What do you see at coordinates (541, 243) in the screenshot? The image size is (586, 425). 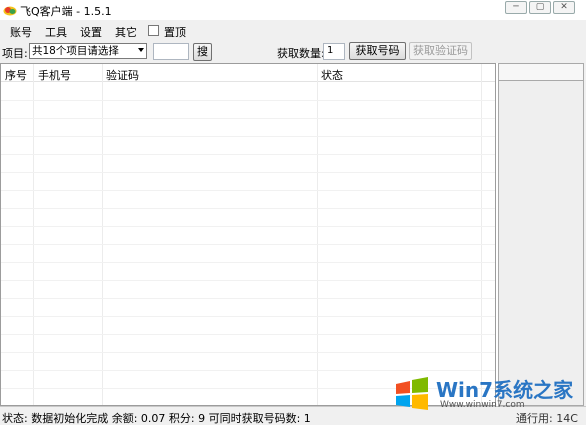 I see `side-panel-body` at bounding box center [541, 243].